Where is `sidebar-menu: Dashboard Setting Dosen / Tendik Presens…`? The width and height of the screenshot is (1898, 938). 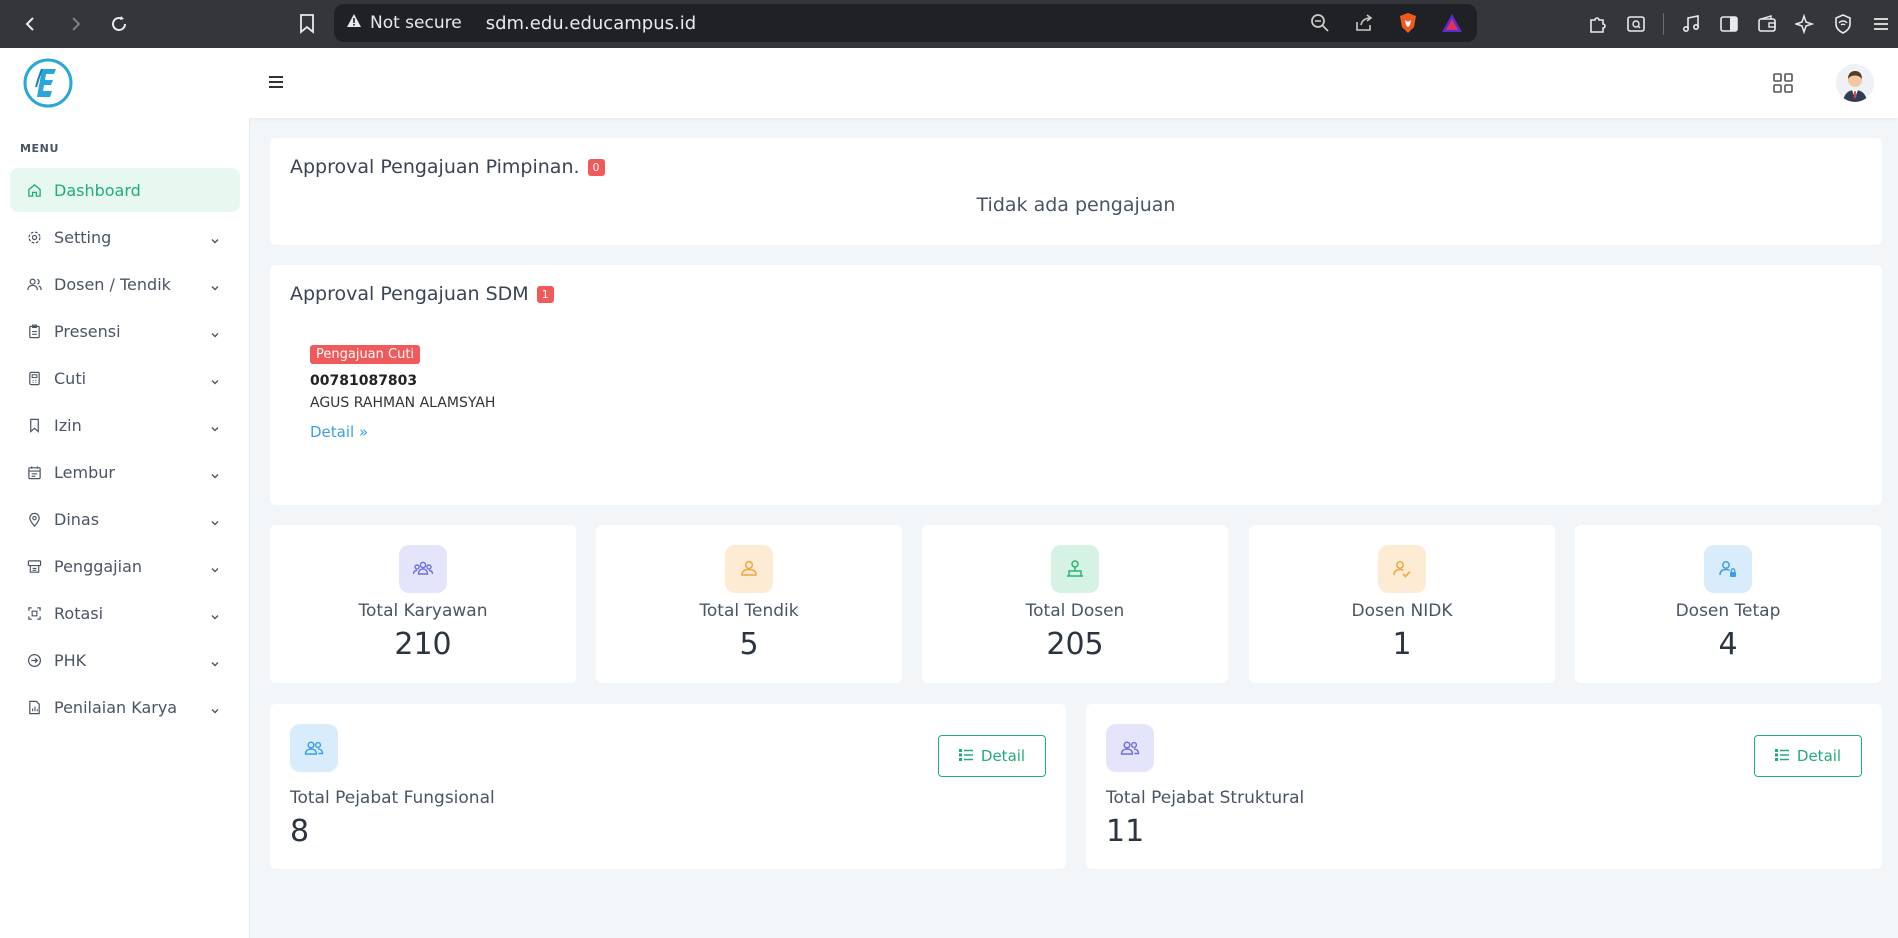
sidebar-menu: Dashboard Setting Dosen / Tendik Presens… is located at coordinates (125, 450).